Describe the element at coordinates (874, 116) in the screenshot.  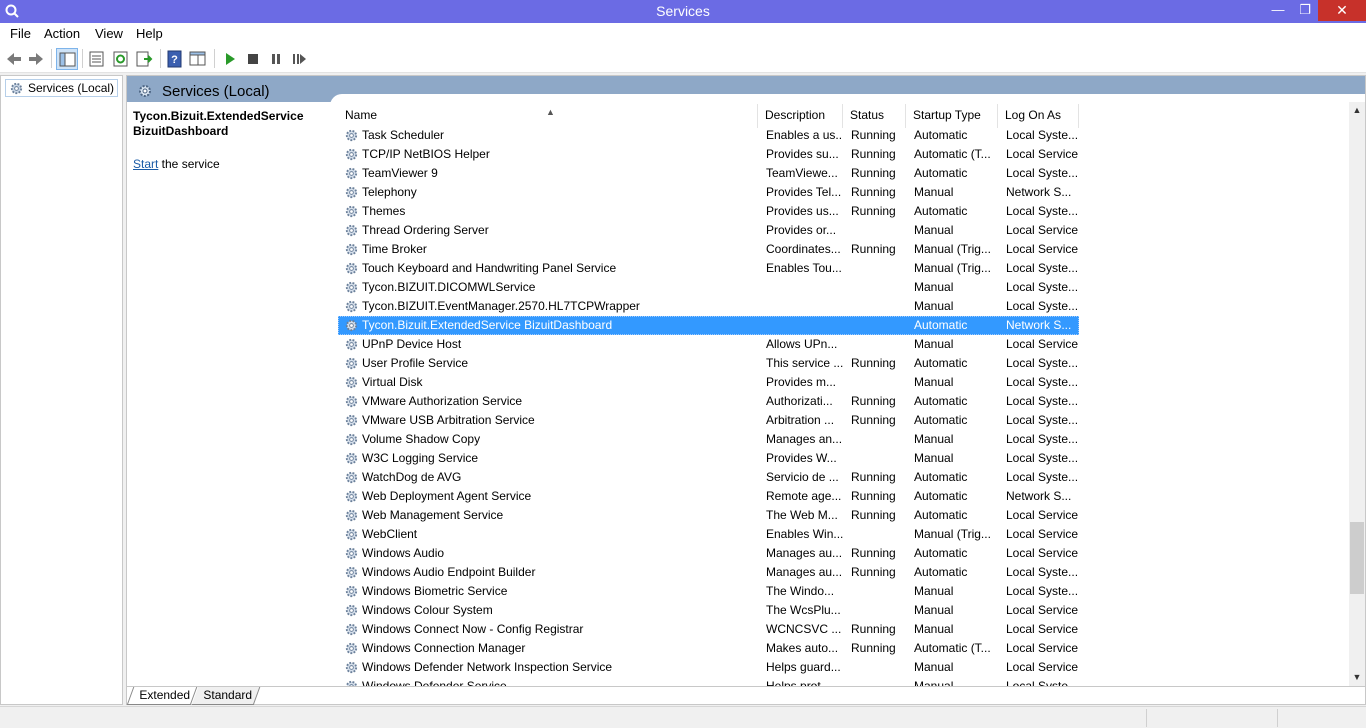
I see `column-header-status: Status` at that location.